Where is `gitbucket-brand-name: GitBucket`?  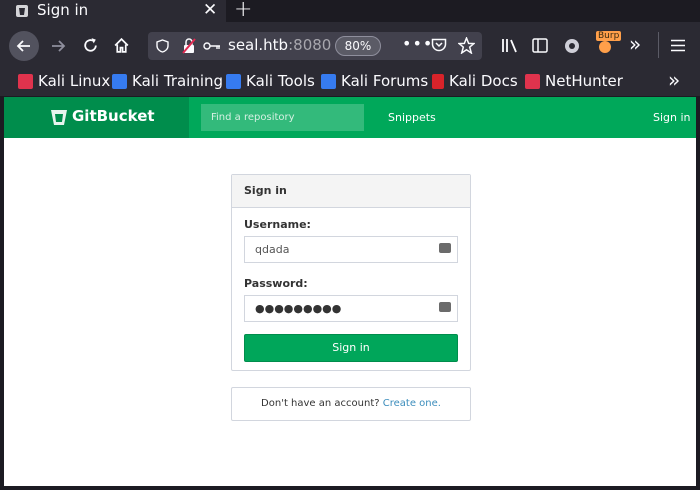 gitbucket-brand-name: GitBucket is located at coordinates (113, 116).